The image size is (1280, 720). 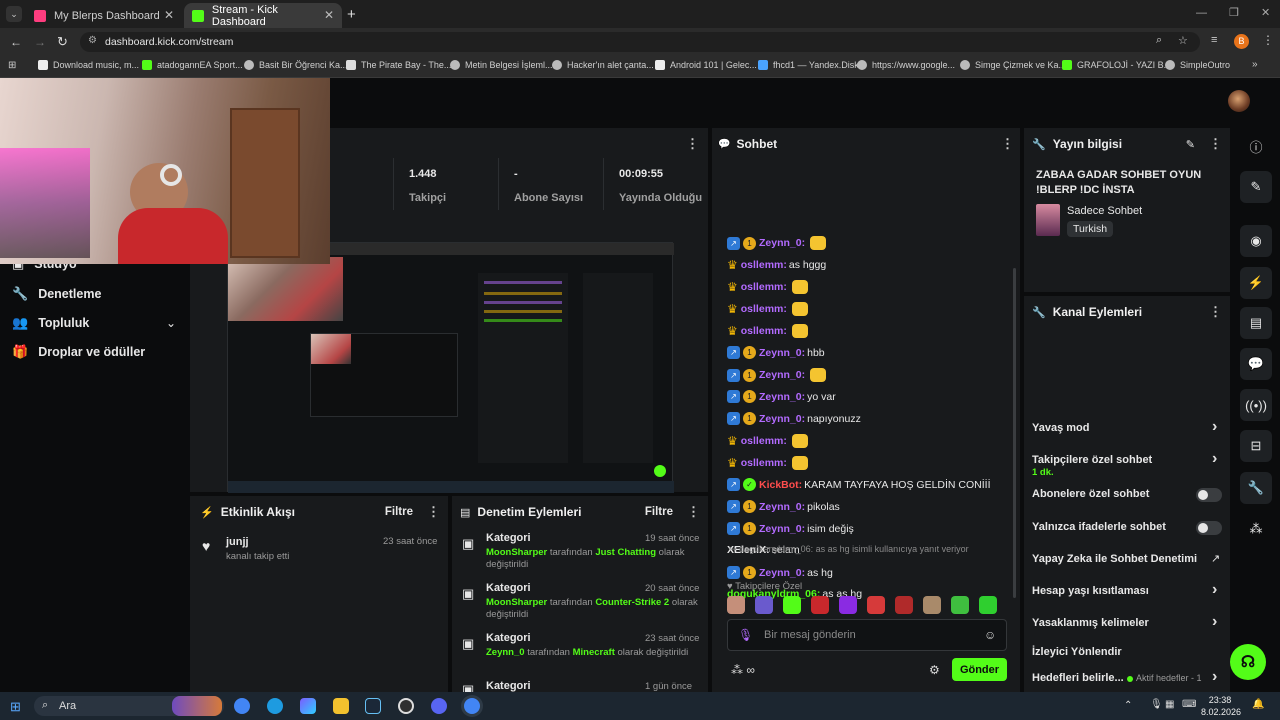 What do you see at coordinates (373, 706) in the screenshot?
I see `steam-icon` at bounding box center [373, 706].